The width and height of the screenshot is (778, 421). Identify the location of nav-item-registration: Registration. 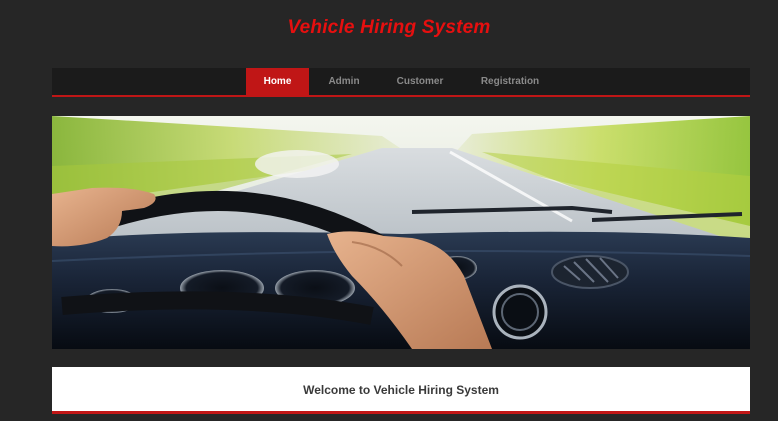
(510, 81).